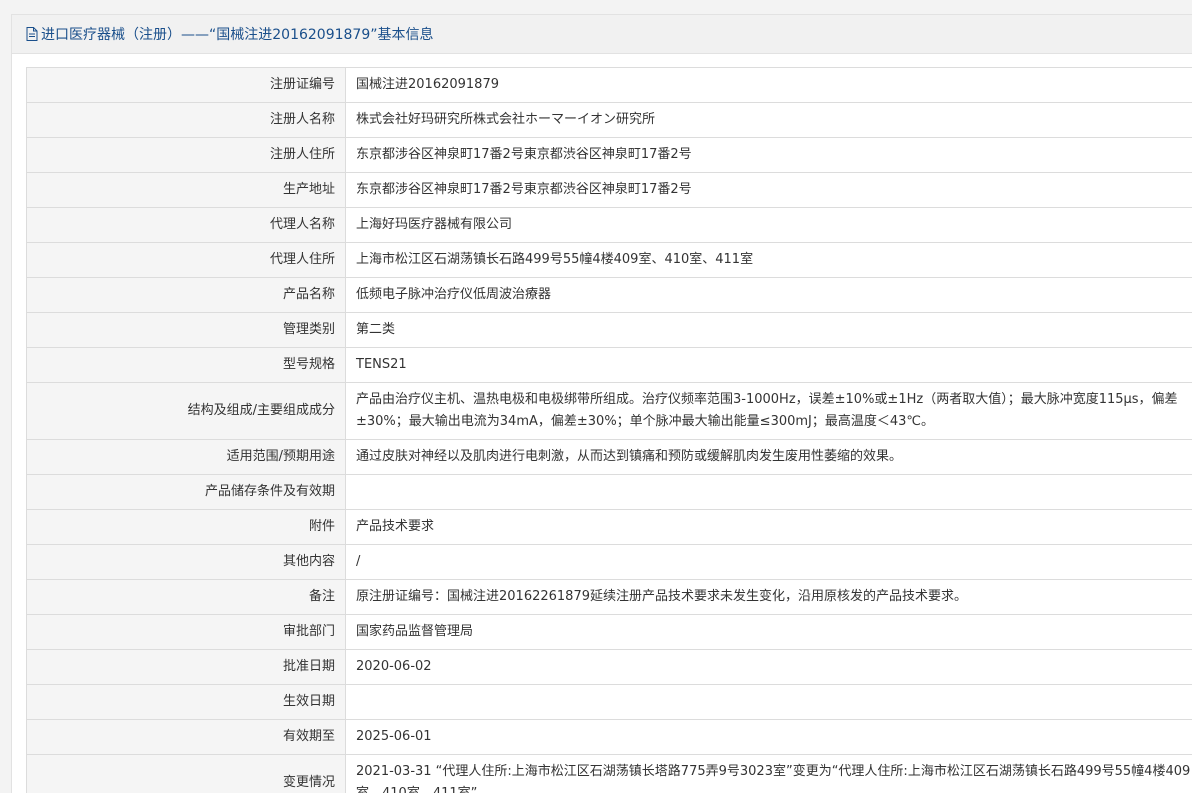  I want to click on field-label: 适用范围/预期用途, so click(186, 457).